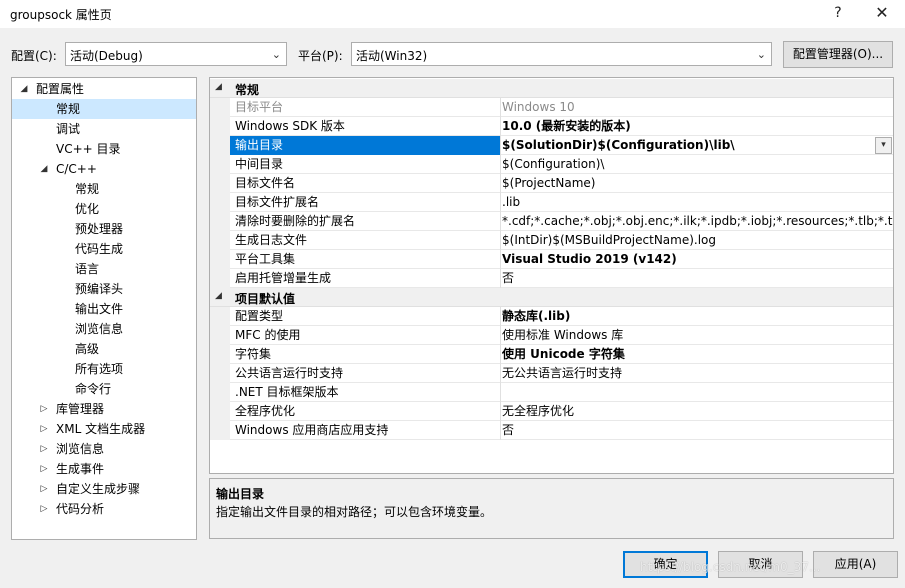 The height and width of the screenshot is (588, 905). What do you see at coordinates (697, 392) in the screenshot?
I see `property-value` at bounding box center [697, 392].